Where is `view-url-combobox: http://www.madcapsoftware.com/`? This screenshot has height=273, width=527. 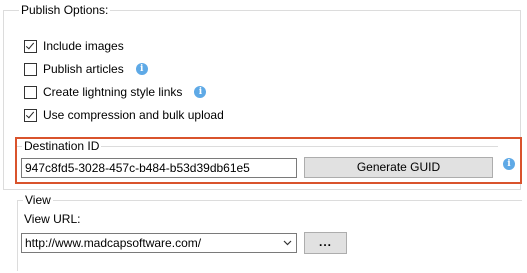
view-url-combobox: http://www.madcapsoftware.com/ is located at coordinates (159, 243).